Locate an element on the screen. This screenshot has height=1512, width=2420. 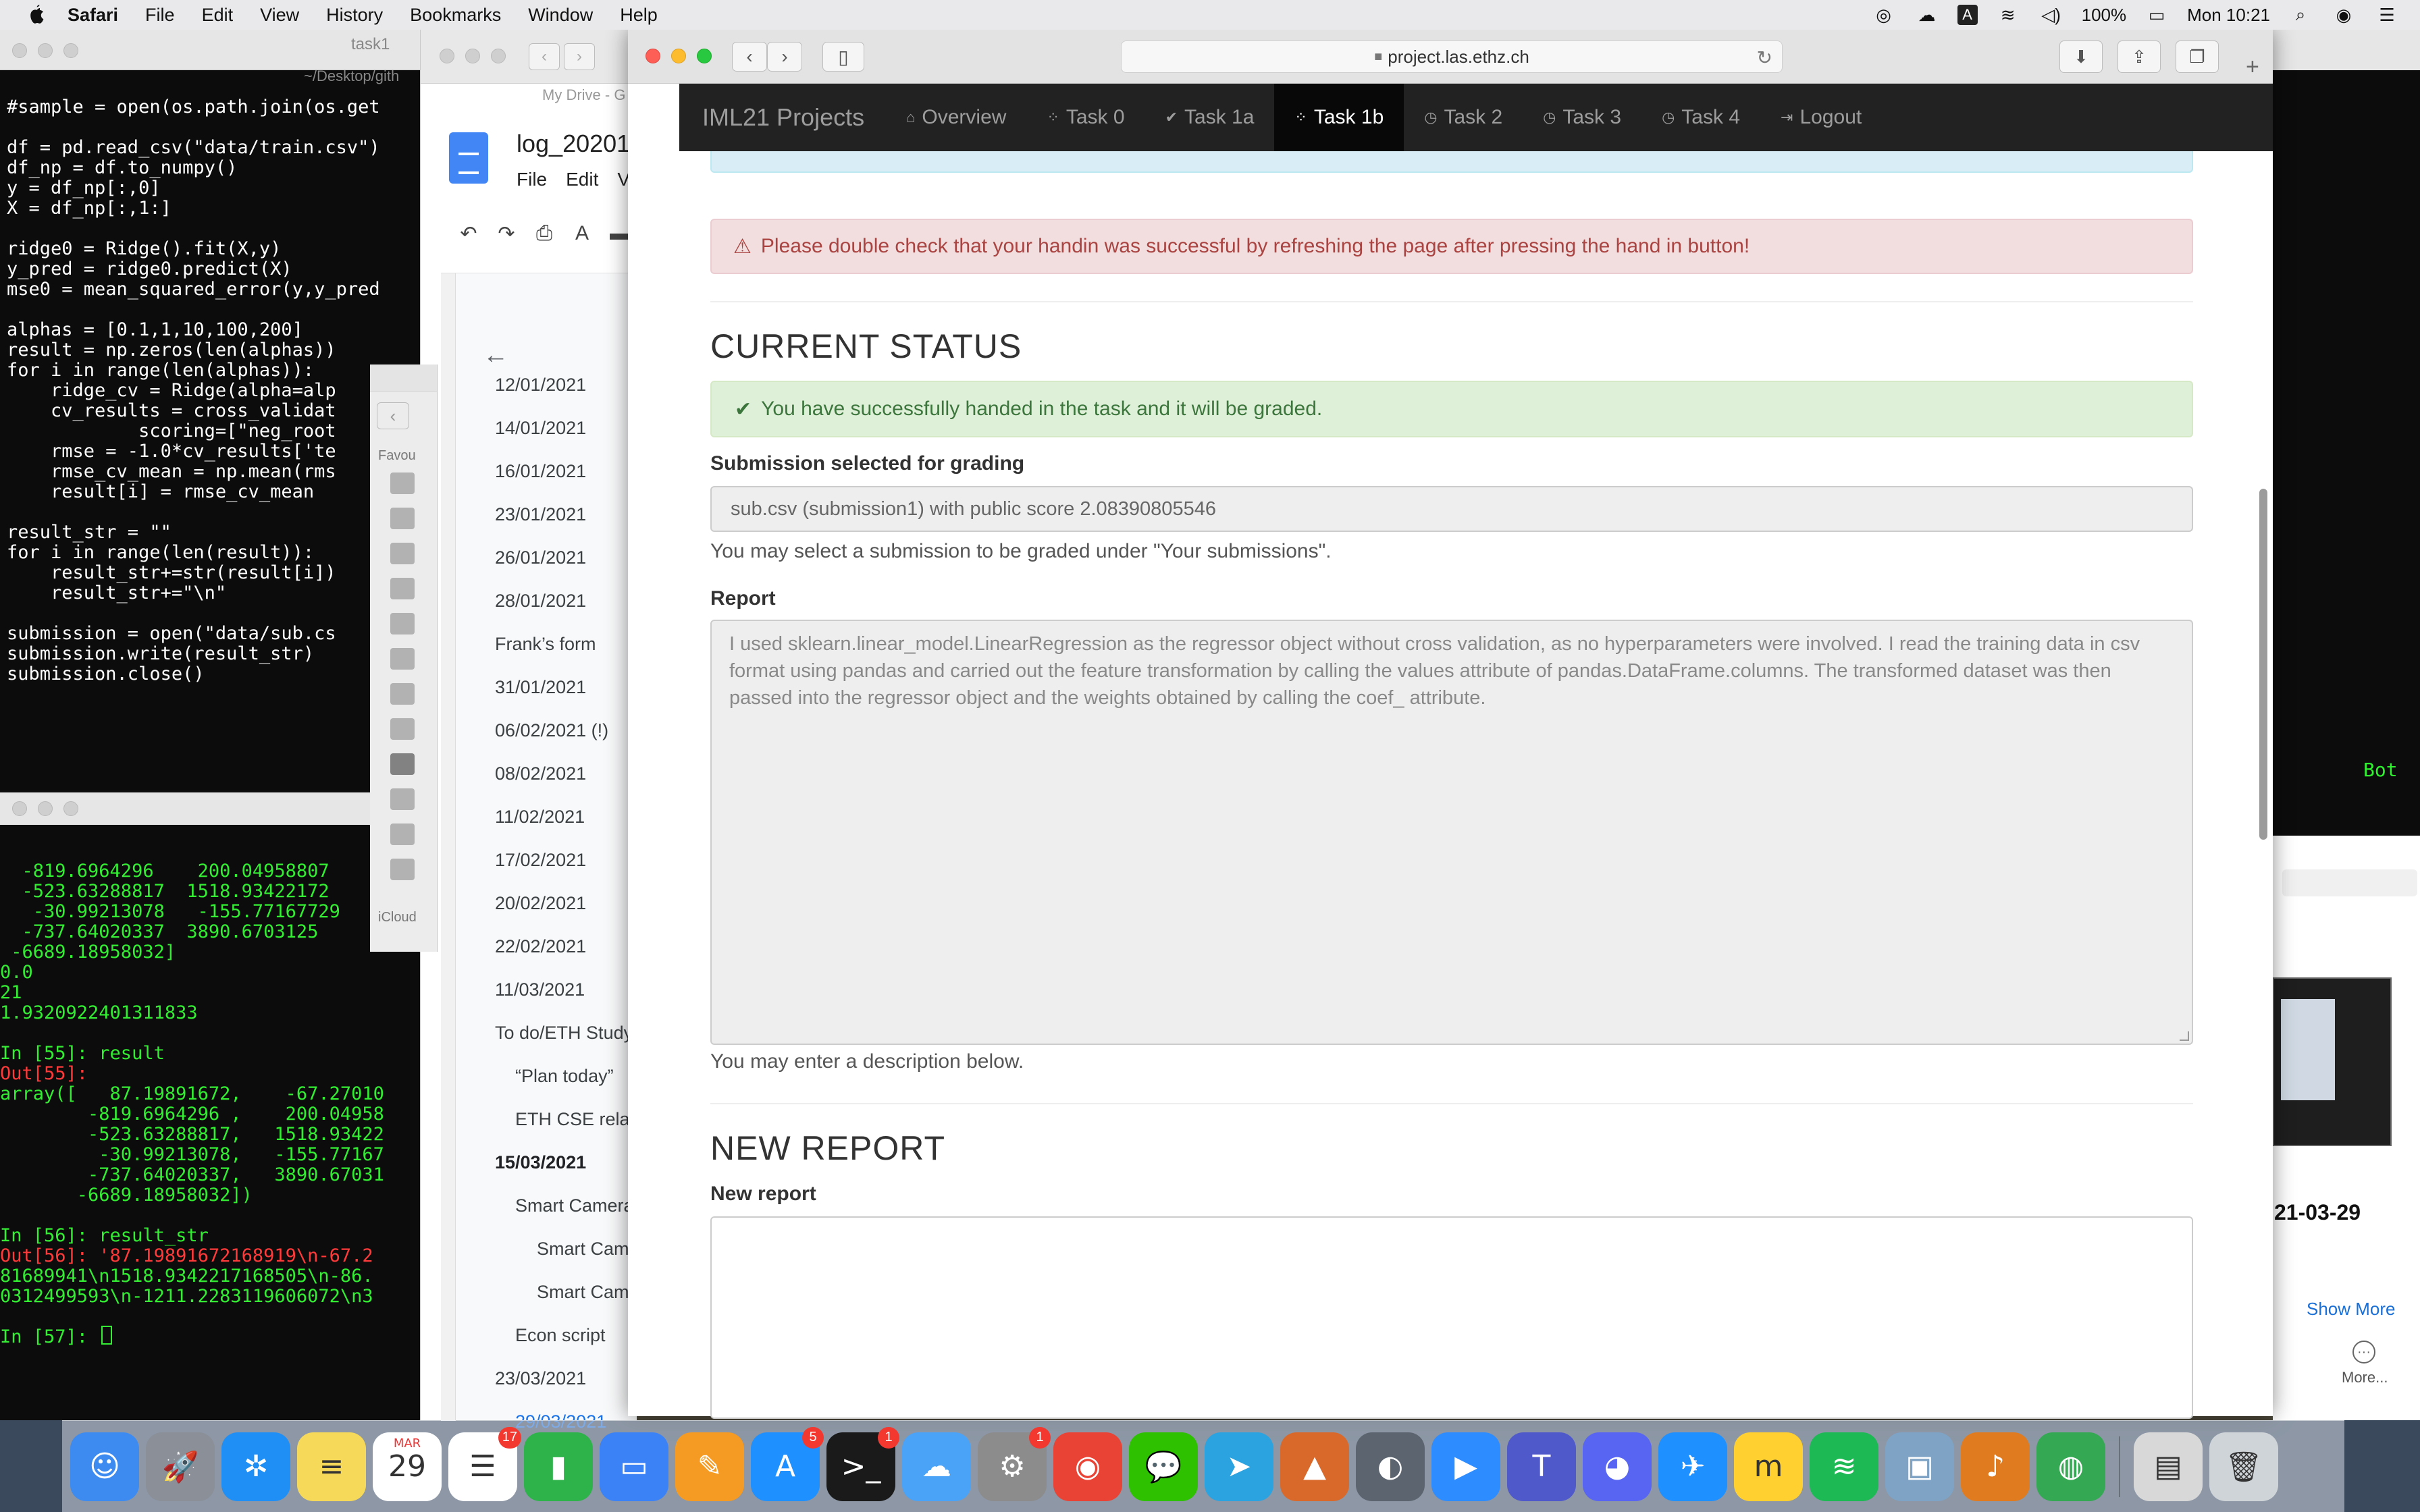
discord-icon: ◕ is located at coordinates (1617, 1466).